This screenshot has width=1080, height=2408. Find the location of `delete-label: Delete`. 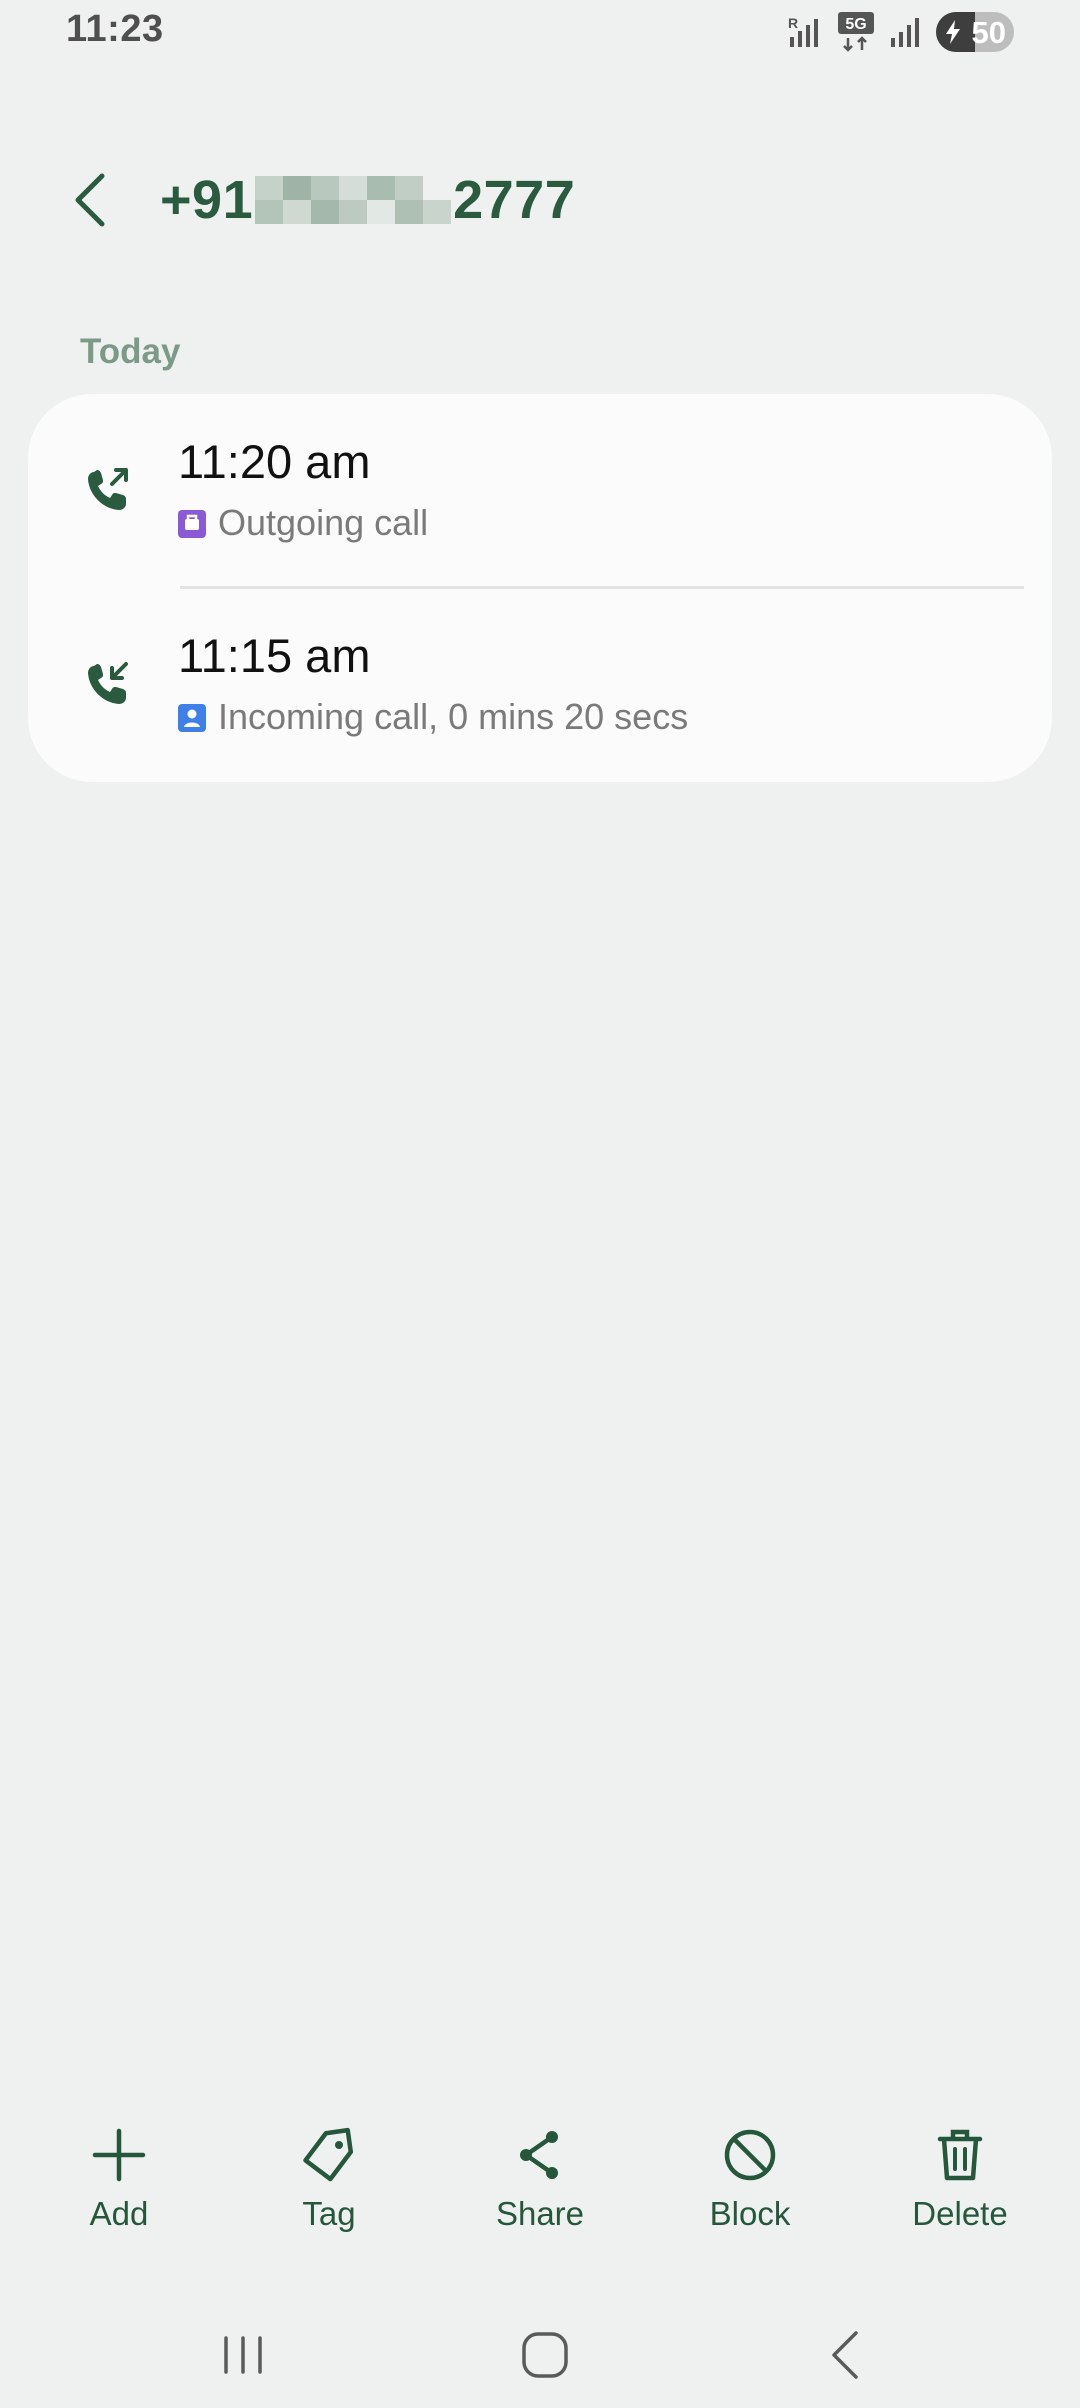

delete-label: Delete is located at coordinates (960, 2213).